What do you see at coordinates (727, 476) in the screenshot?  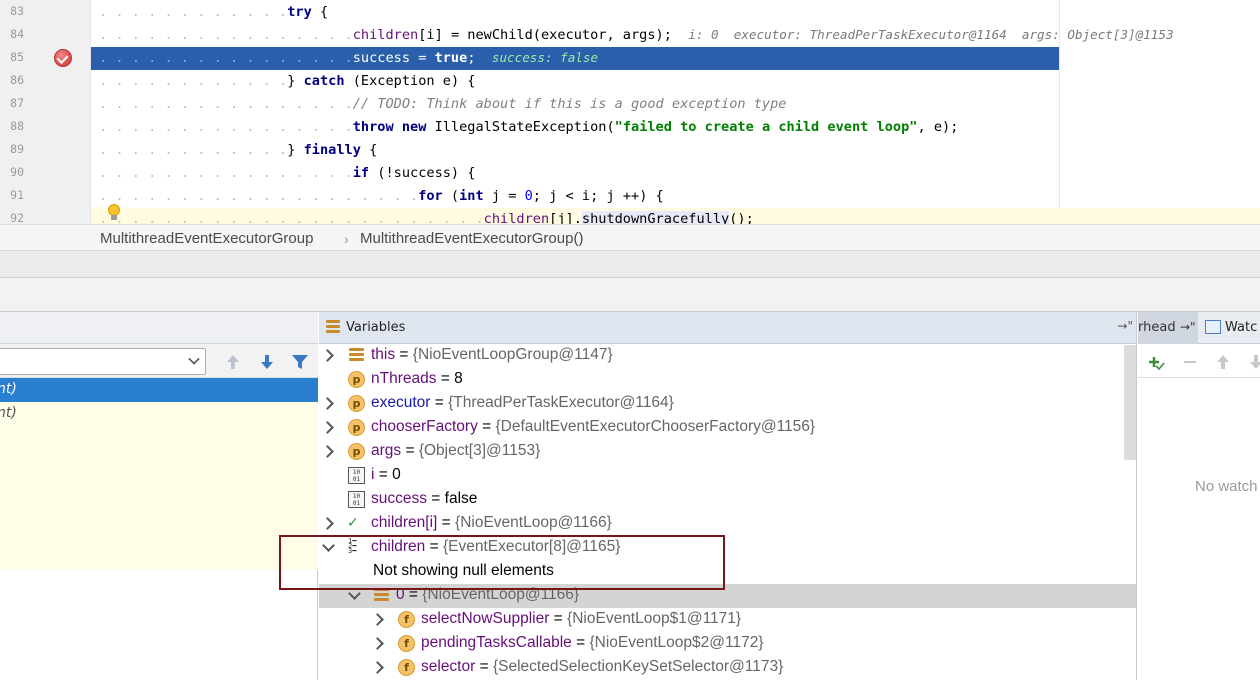 I see `variable-row-i: 10 01 i = 0` at bounding box center [727, 476].